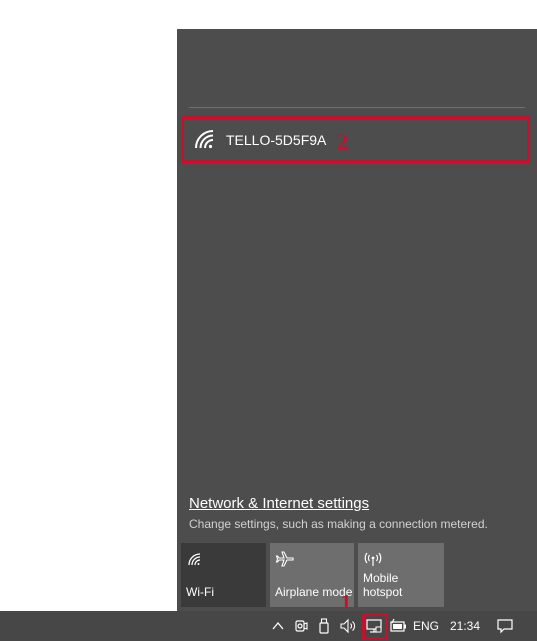 This screenshot has height=641, width=537. I want to click on usb-tray-button, so click(324, 626).